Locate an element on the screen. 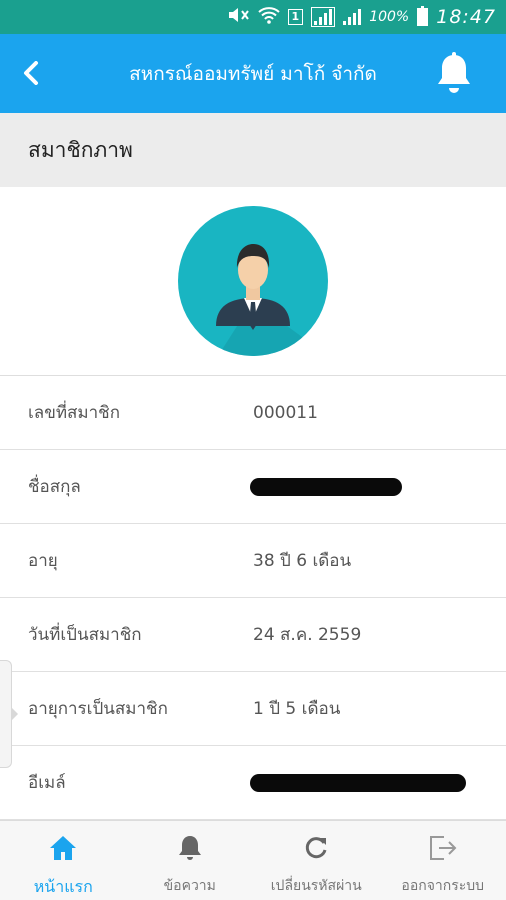 The image size is (506, 900). mute-icon is located at coordinates (239, 17).